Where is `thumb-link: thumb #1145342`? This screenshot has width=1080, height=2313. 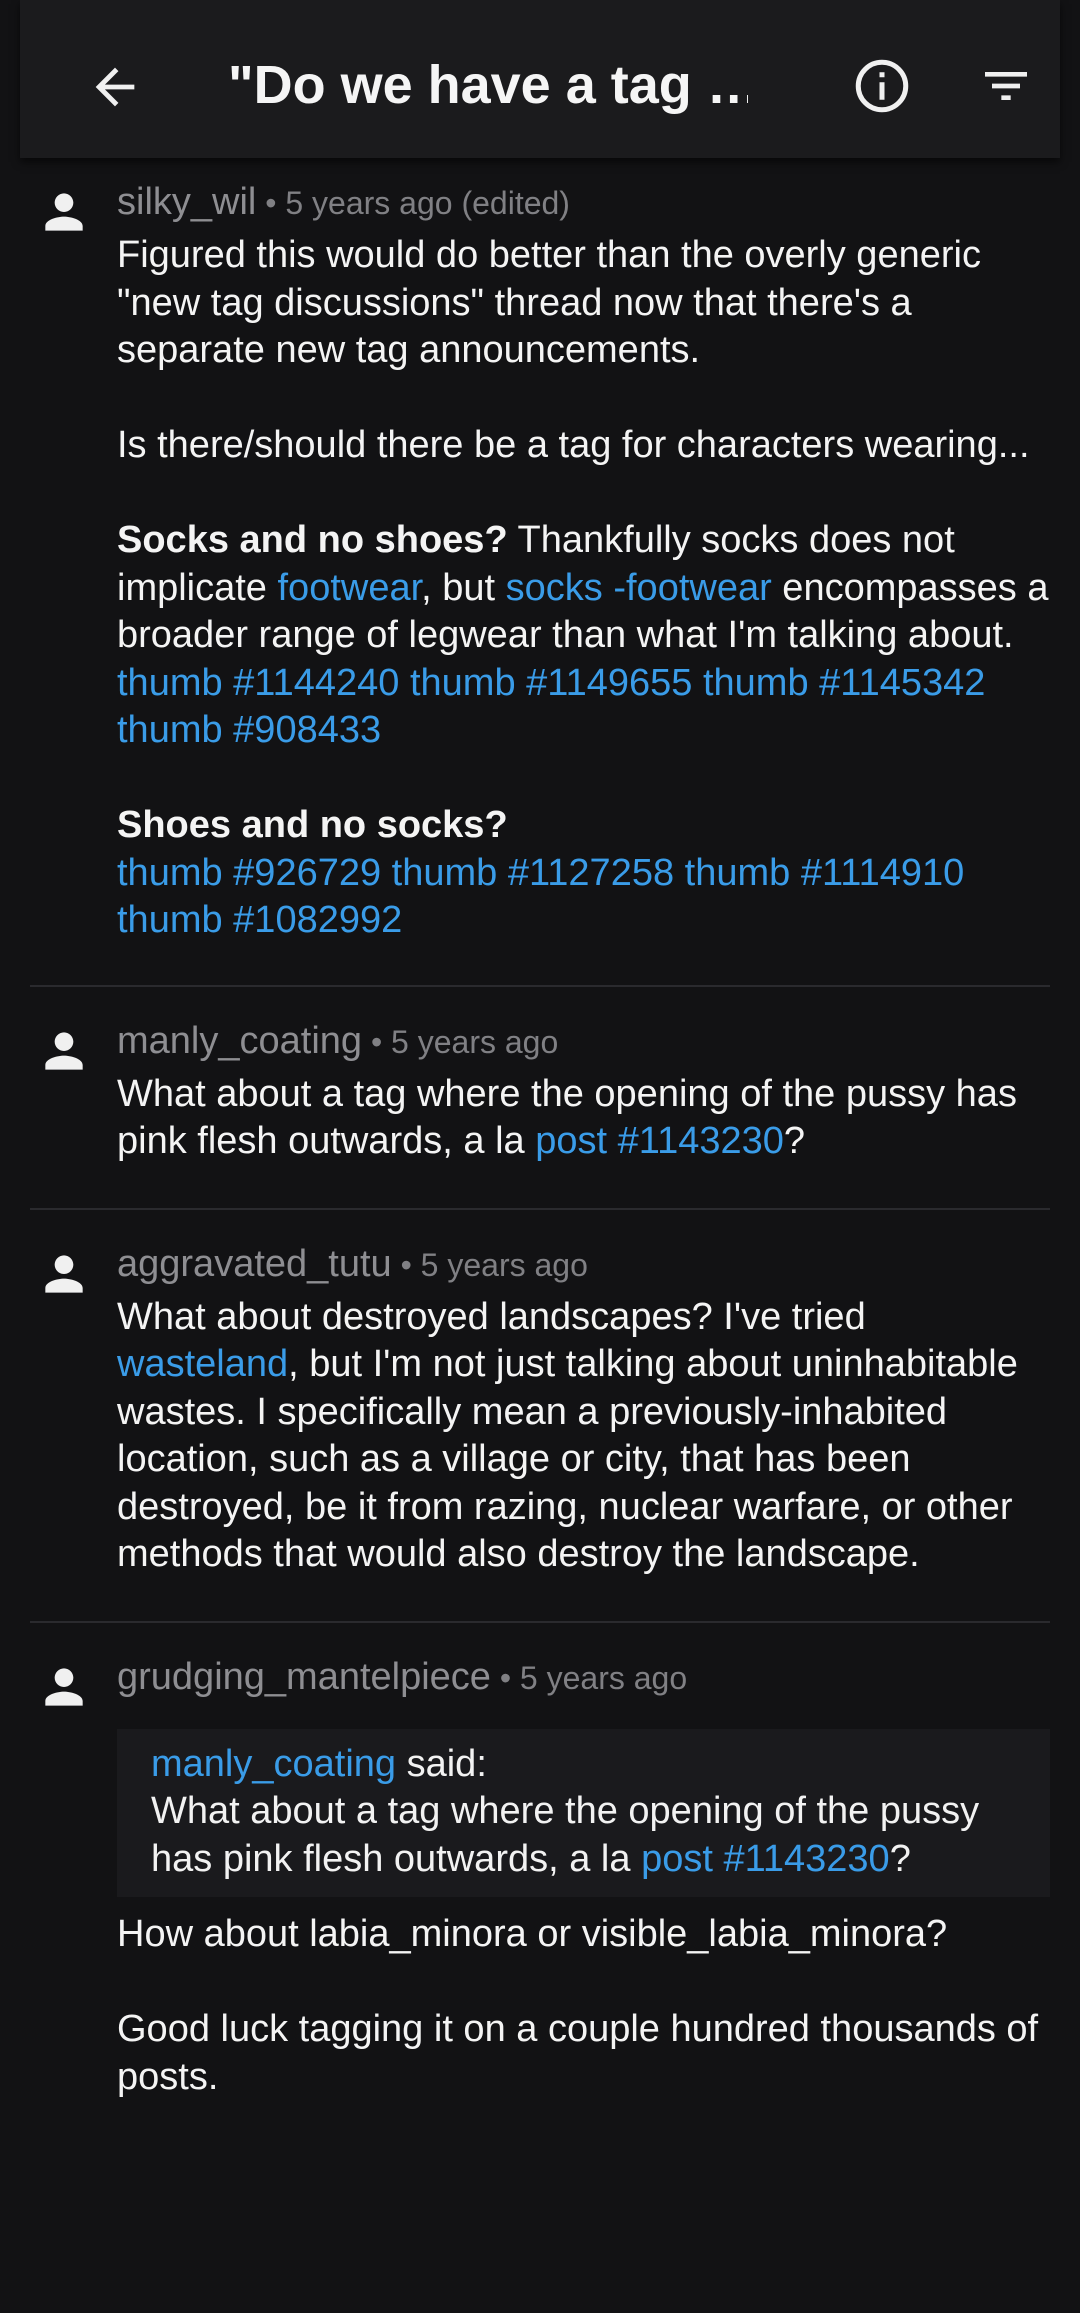 thumb-link: thumb #1145342 is located at coordinates (844, 683).